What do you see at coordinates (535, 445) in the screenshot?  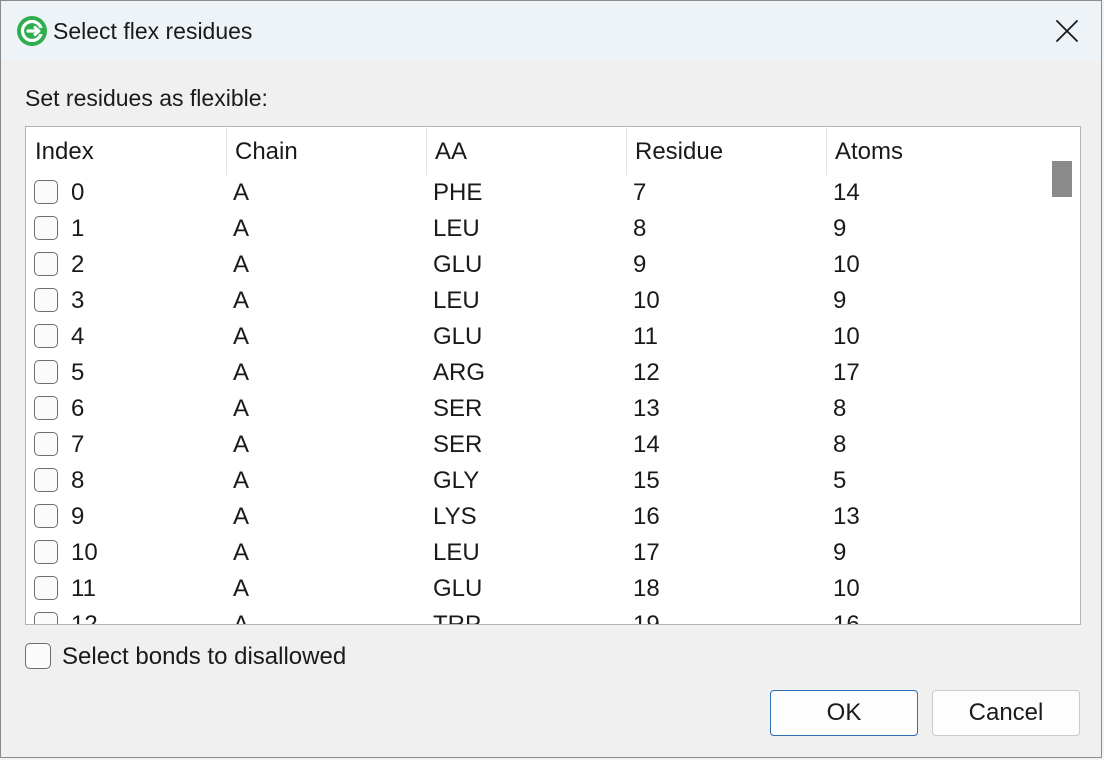 I see `table-row: 7 A SER 14 8` at bounding box center [535, 445].